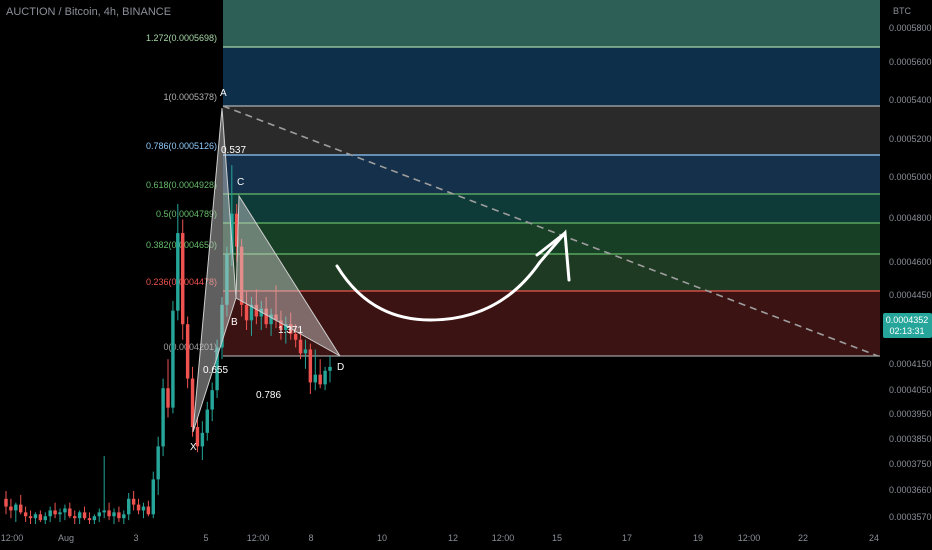 The image size is (932, 550). What do you see at coordinates (910, 28) in the screenshot?
I see `price-tick-label: 0.0005800` at bounding box center [910, 28].